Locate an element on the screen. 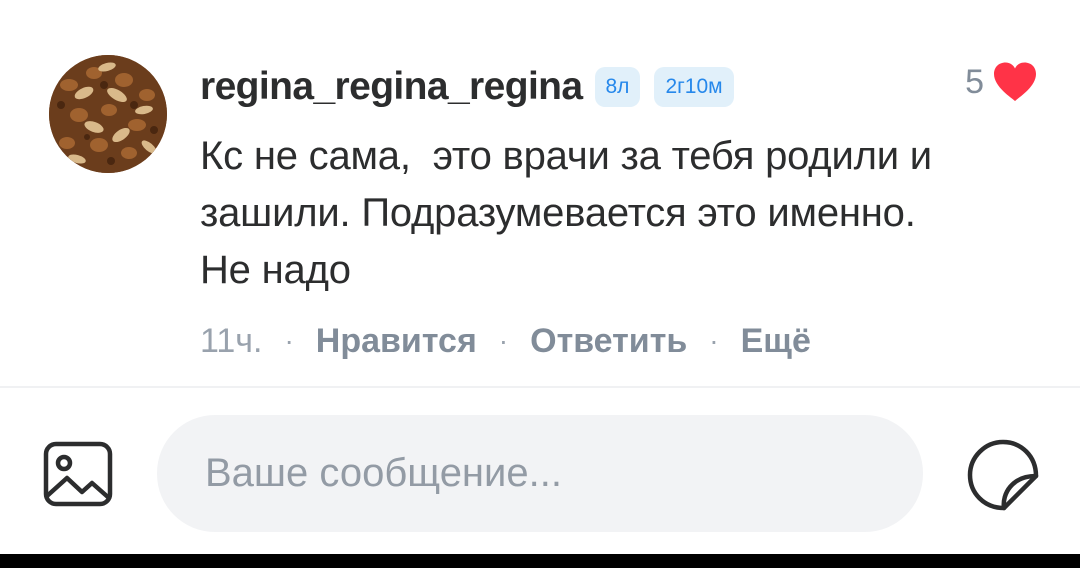  reply-button: Ответить is located at coordinates (608, 341).